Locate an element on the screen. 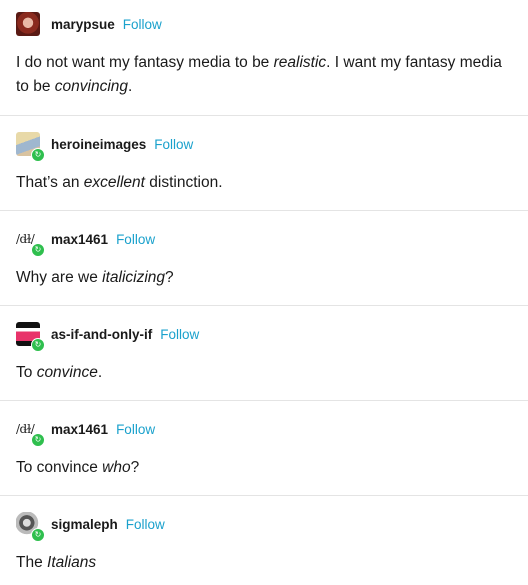 This screenshot has width=528, height=585. text-segment: I do not want my fantasy media to be is located at coordinates (145, 62).